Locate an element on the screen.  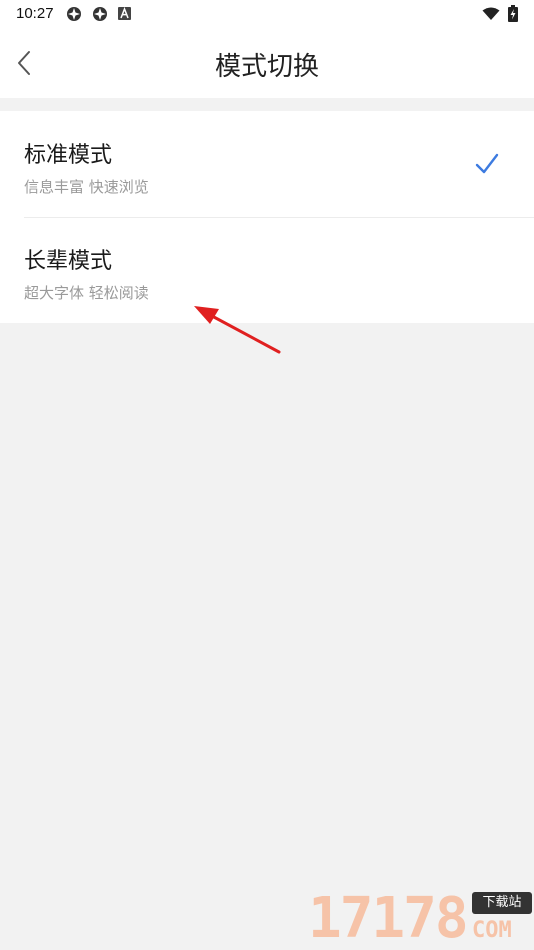
android-a-icon is located at coordinates (124, 13).